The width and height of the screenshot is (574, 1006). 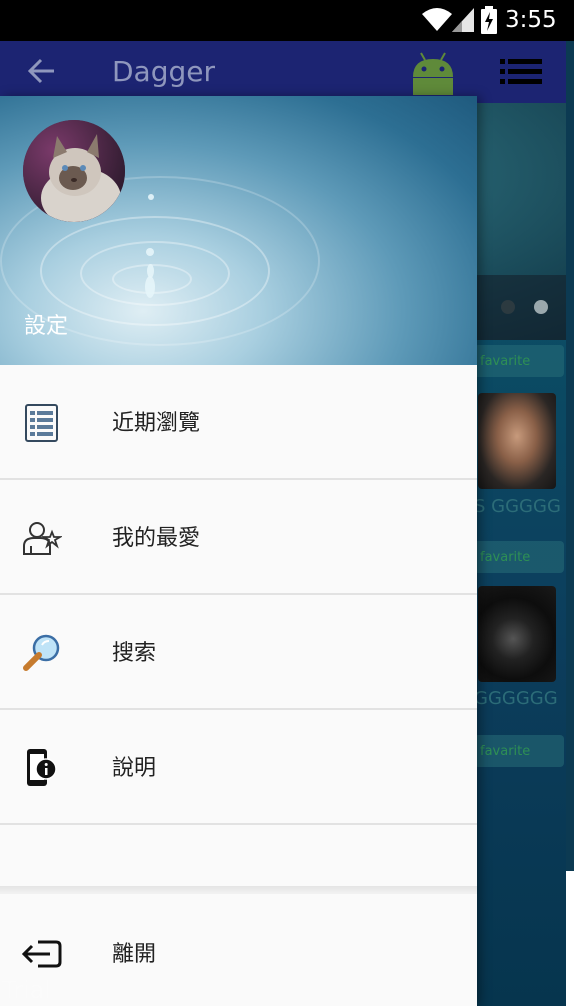 I want to click on watch-thumbnail, so click(x=517, y=634).